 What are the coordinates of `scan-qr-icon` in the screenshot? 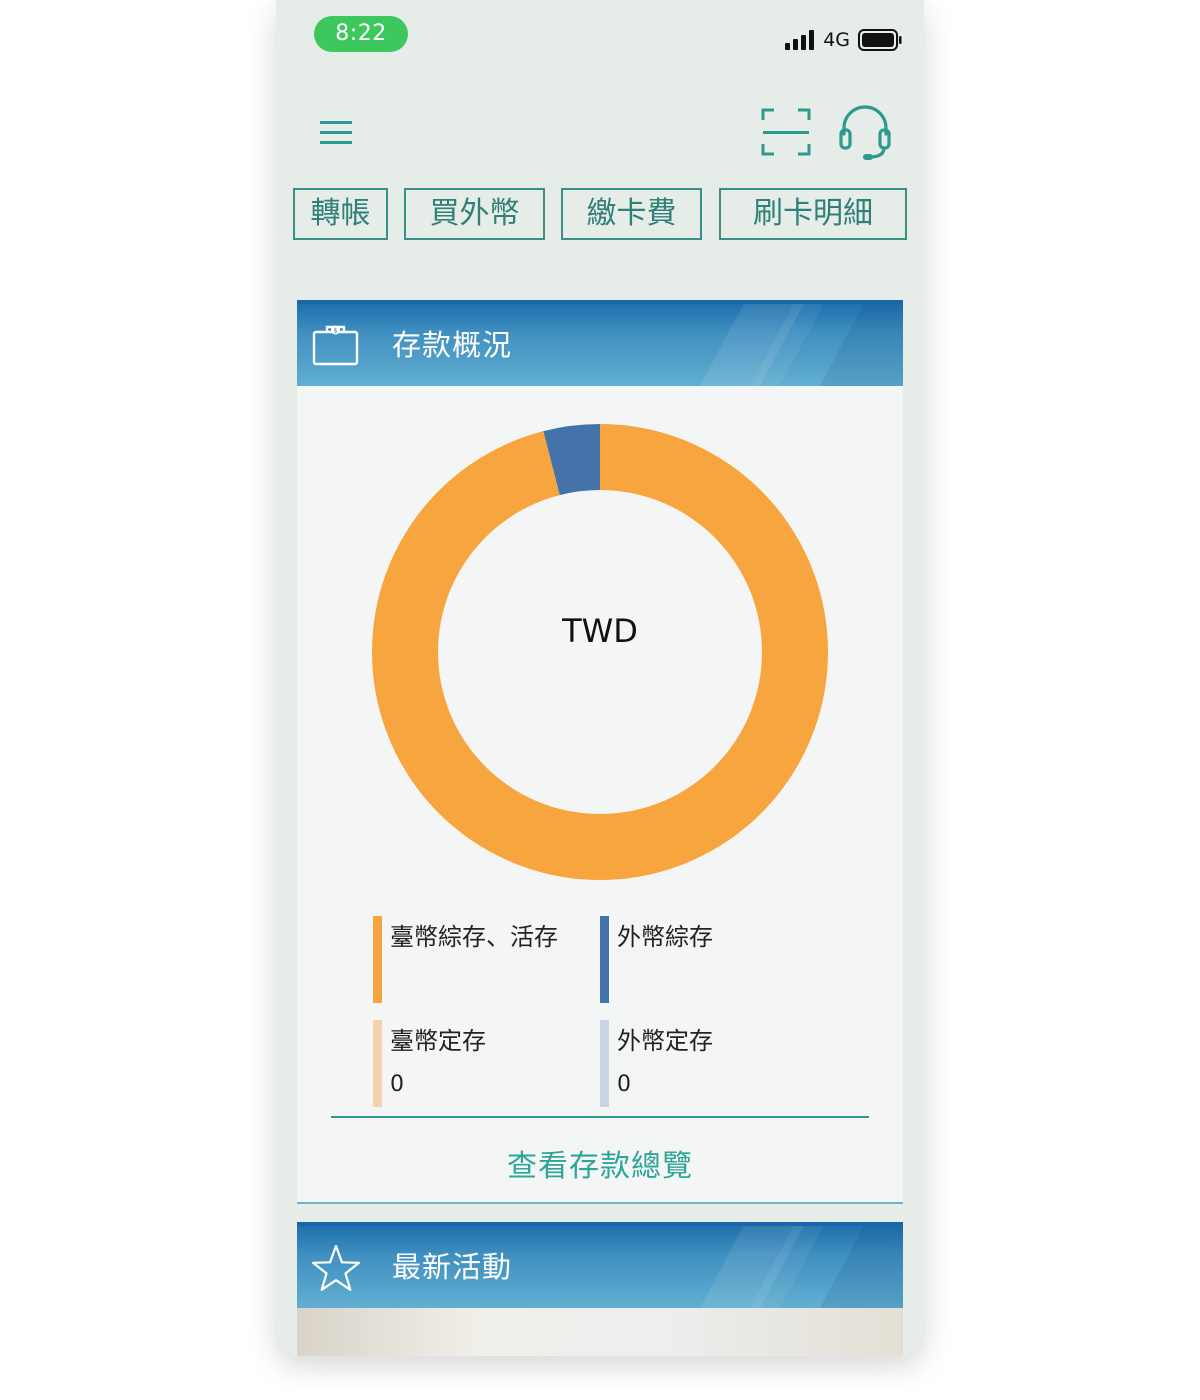 It's located at (786, 132).